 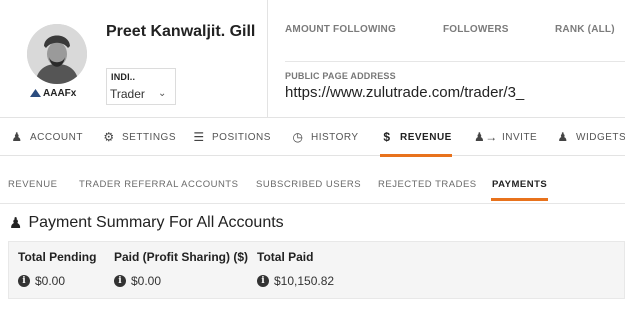 I want to click on total-pending-value: i $0.00, so click(x=41, y=281).